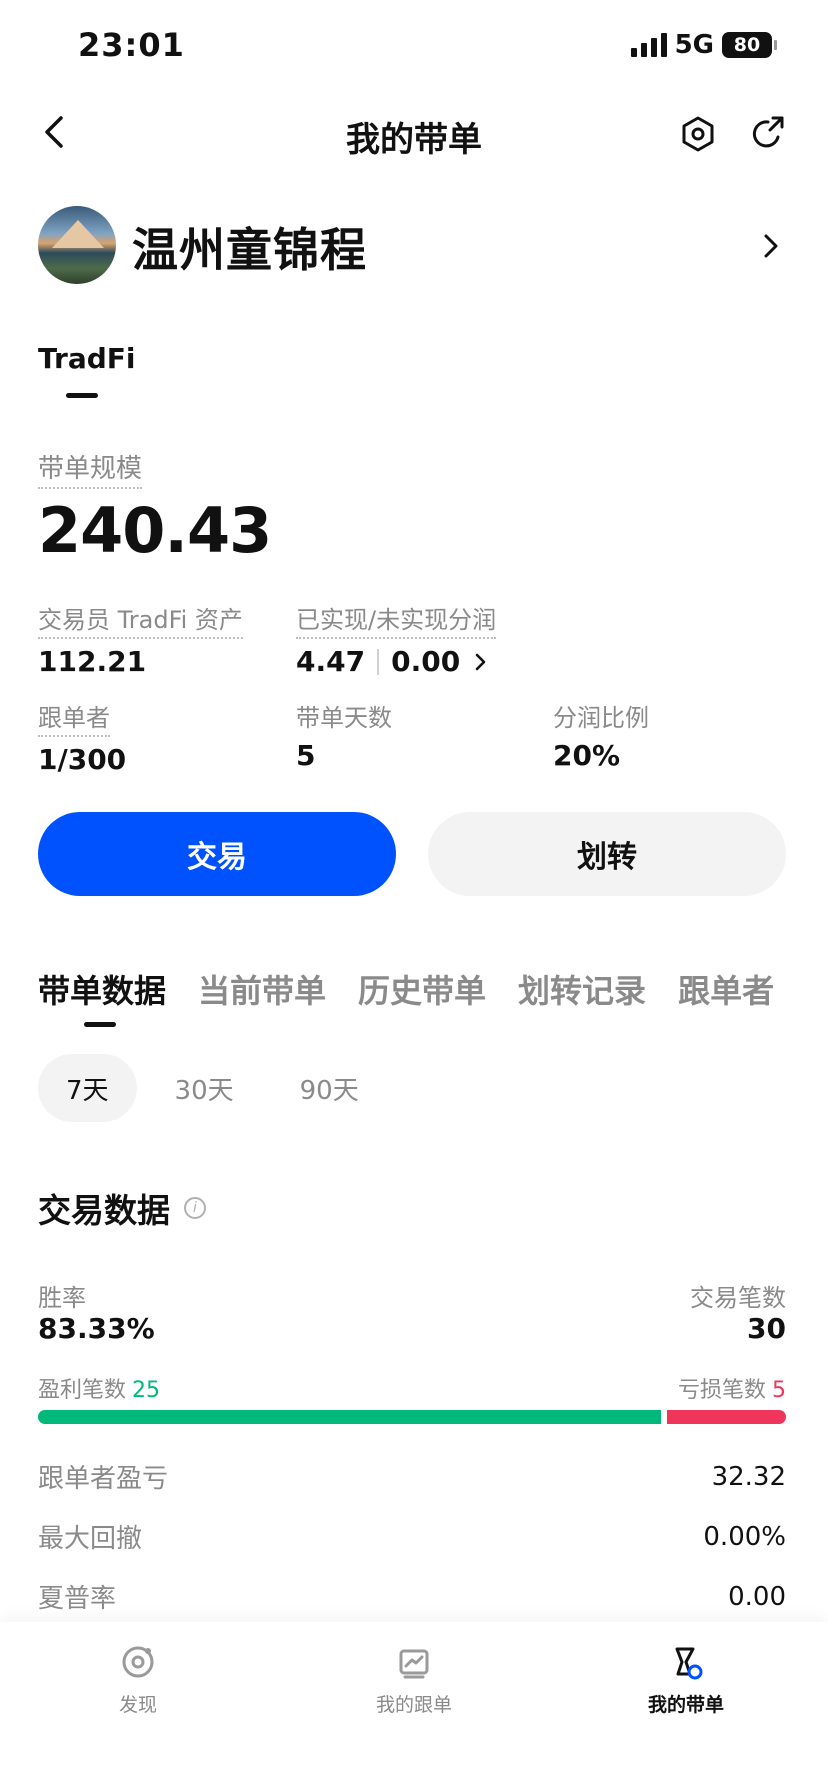 This screenshot has height=1792, width=828. I want to click on transfer-button: 划转, so click(607, 854).